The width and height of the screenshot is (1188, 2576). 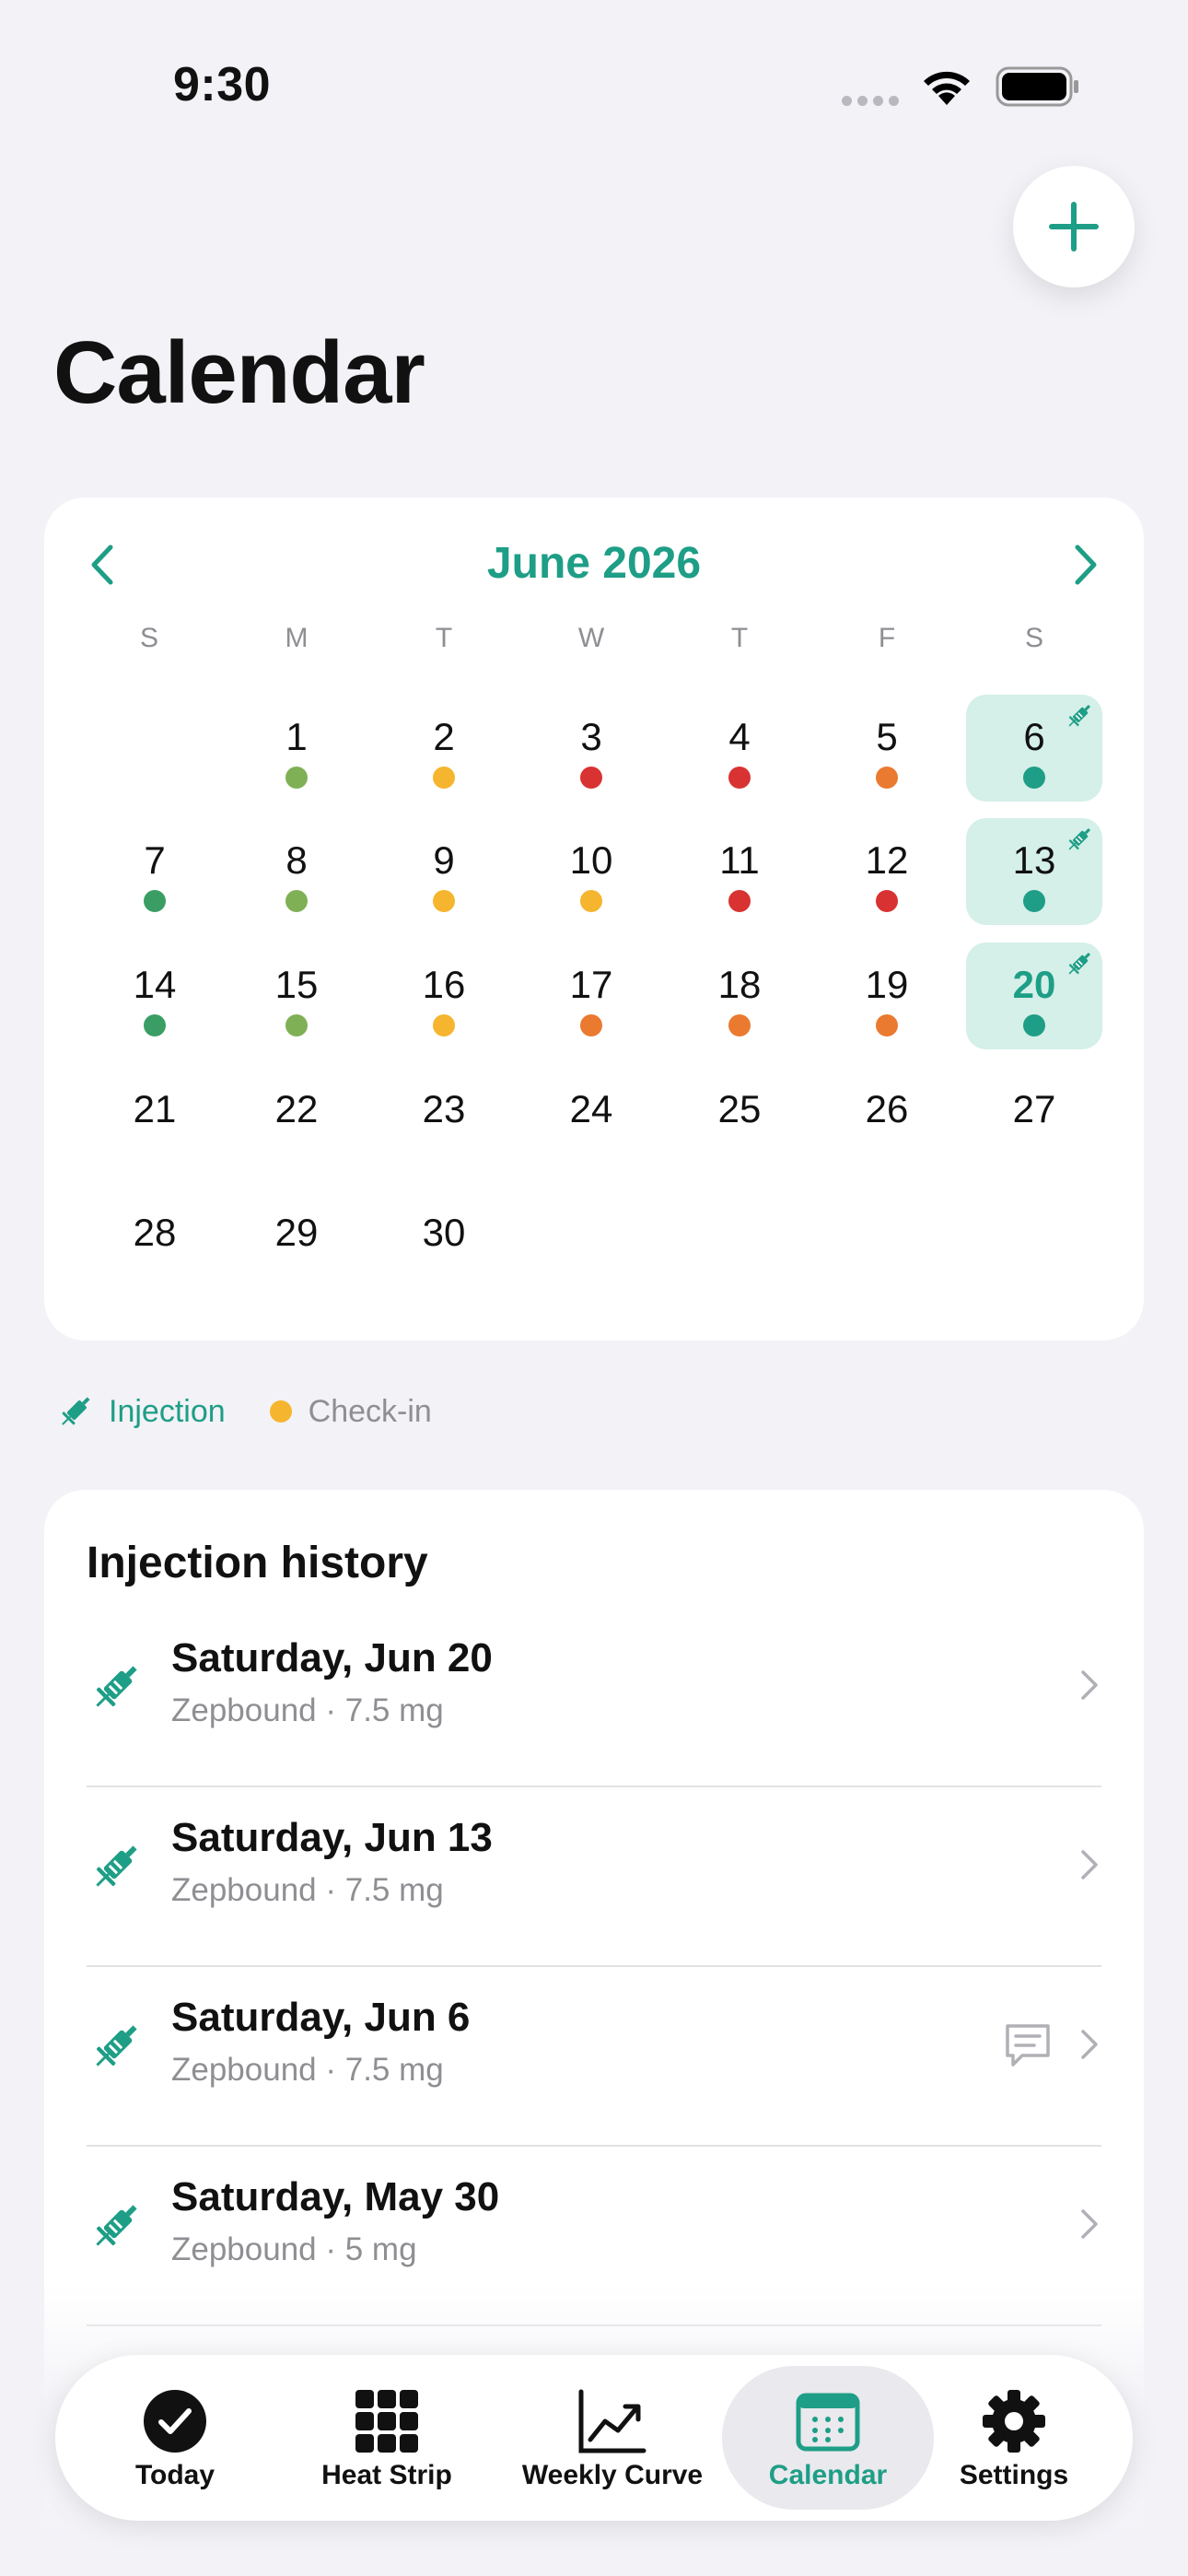 What do you see at coordinates (591, 1108) in the screenshot?
I see `day-number: 24` at bounding box center [591, 1108].